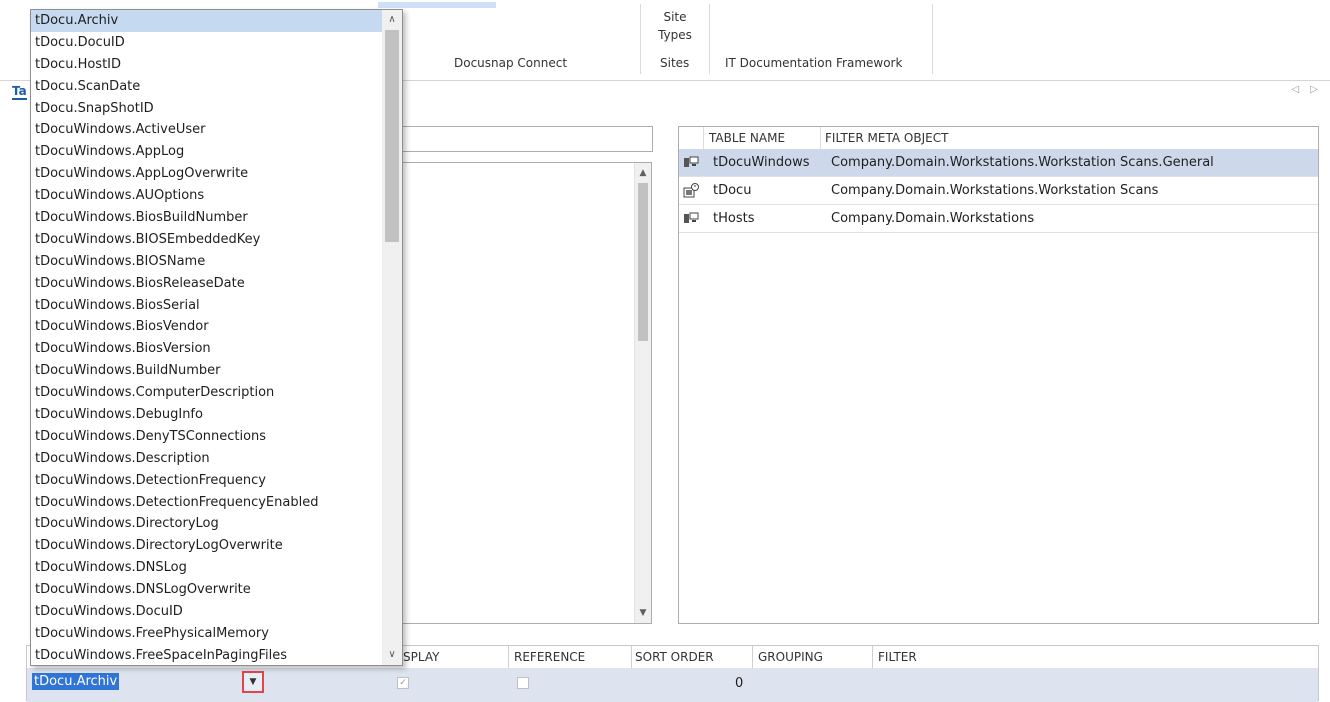 This screenshot has height=702, width=1330. Describe the element at coordinates (207, 546) in the screenshot. I see `dropdown-item: tDocuWindows.DirectoryLogOverwrite` at that location.